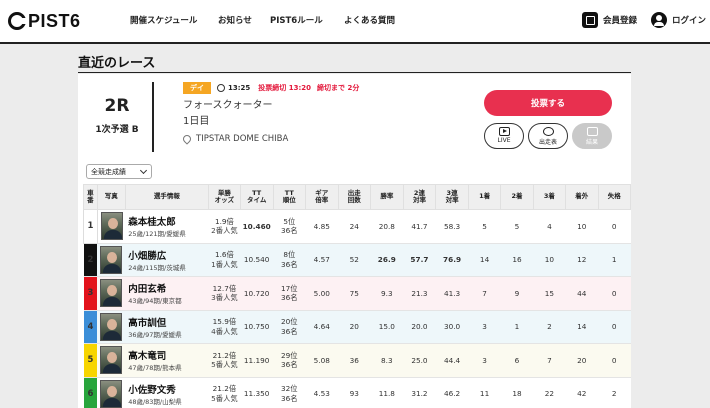  I want to click on racer-info: 森本桂太郎 25歳/121期/愛媛県, so click(167, 226).